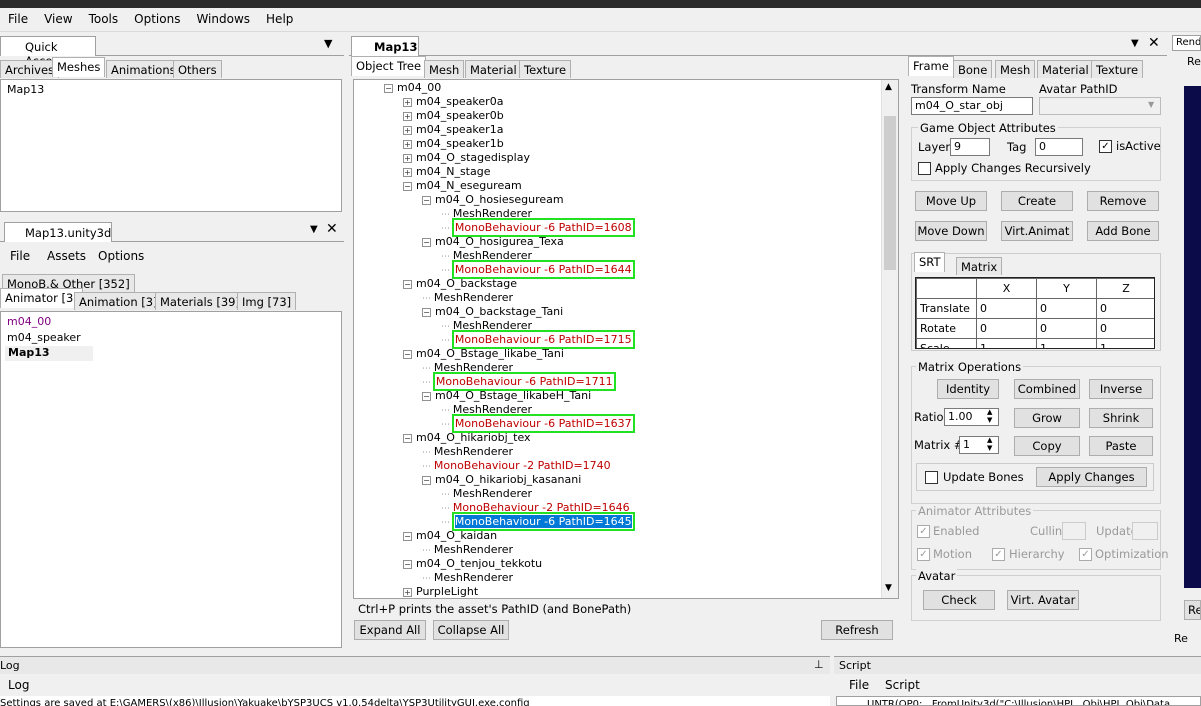 This screenshot has width=1201, height=706. Describe the element at coordinates (29, 321) in the screenshot. I see `list-item: m04_00` at that location.